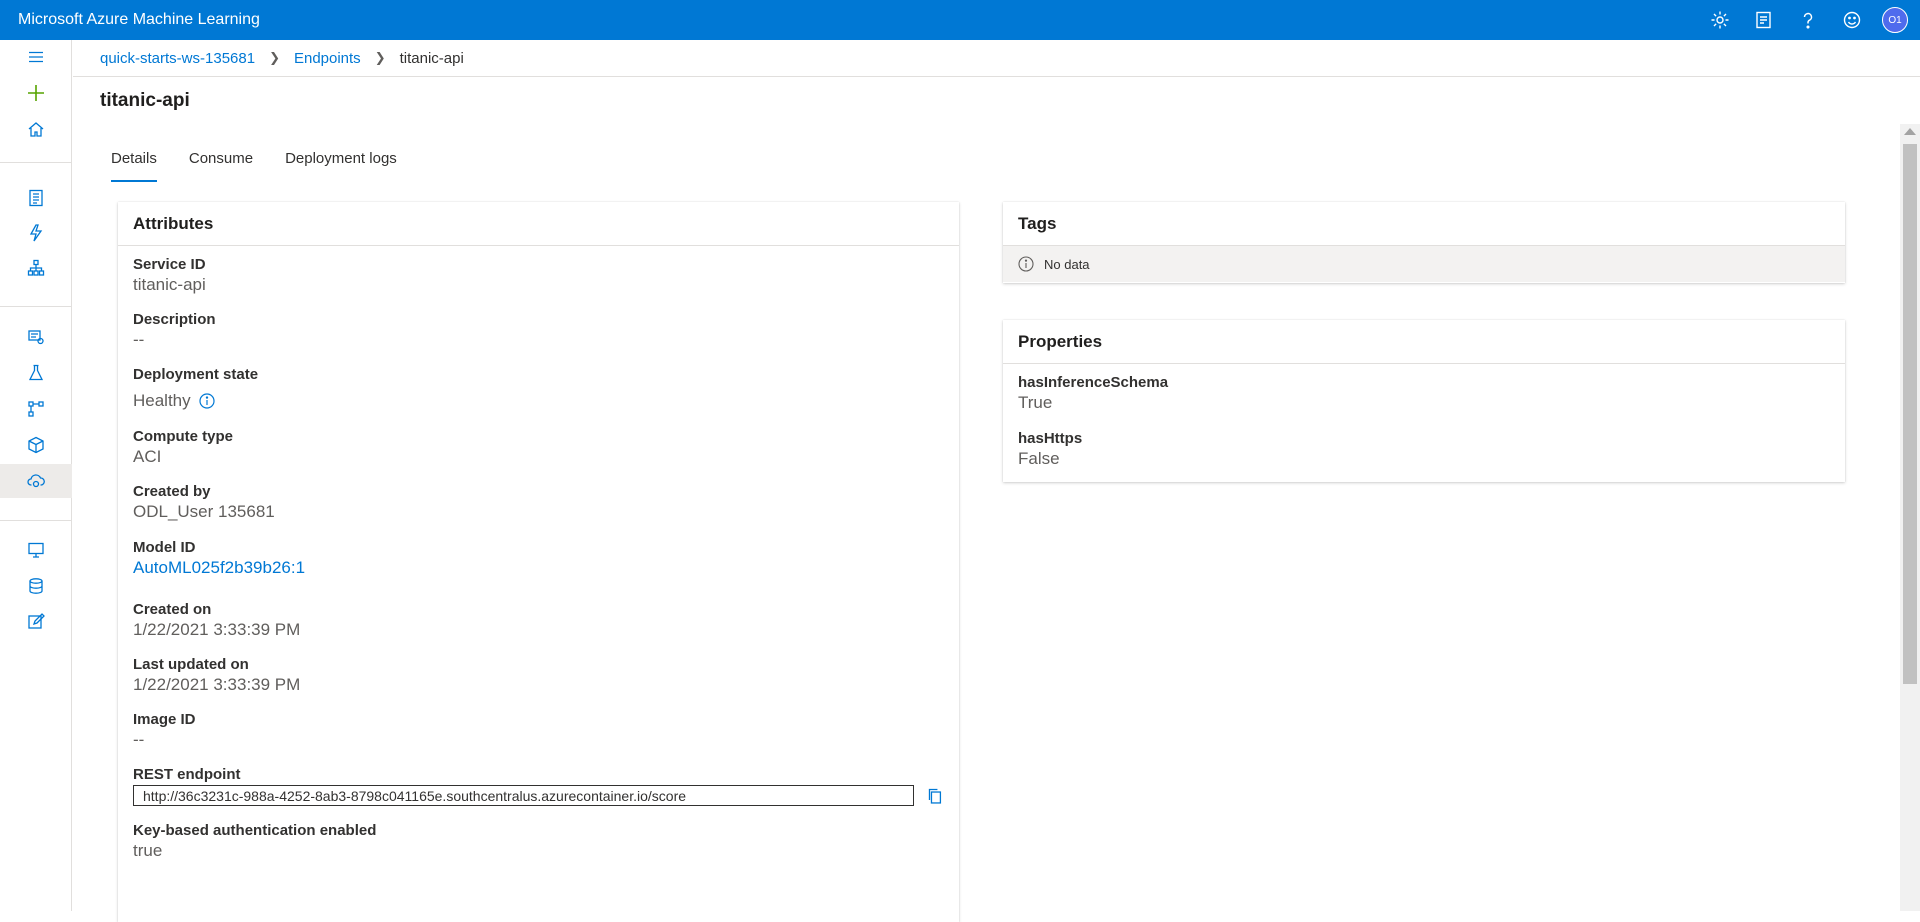  Describe the element at coordinates (341, 165) in the screenshot. I see `tab-deployment-logs: Deployment logs` at that location.